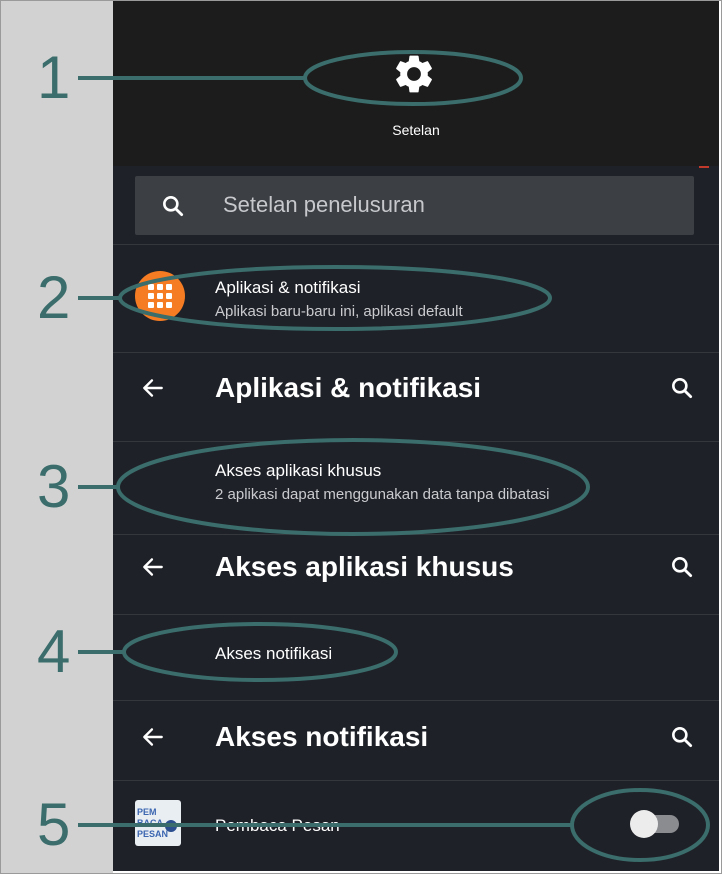 The width and height of the screenshot is (722, 874). Describe the element at coordinates (54, 77) in the screenshot. I see `callout-number: 1` at that location.